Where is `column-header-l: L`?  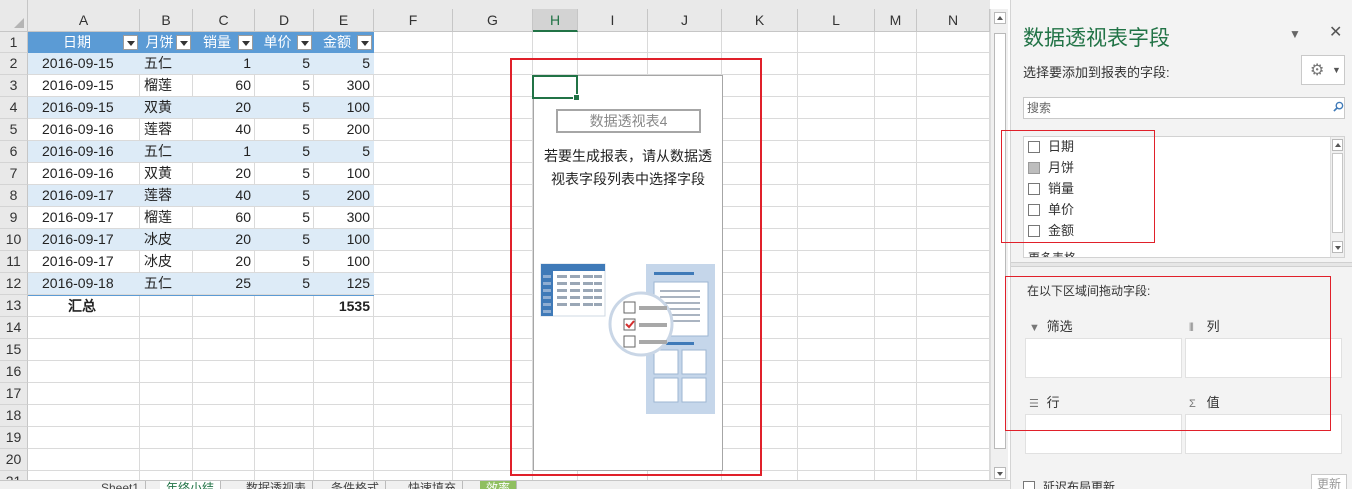 column-header-l: L is located at coordinates (836, 20).